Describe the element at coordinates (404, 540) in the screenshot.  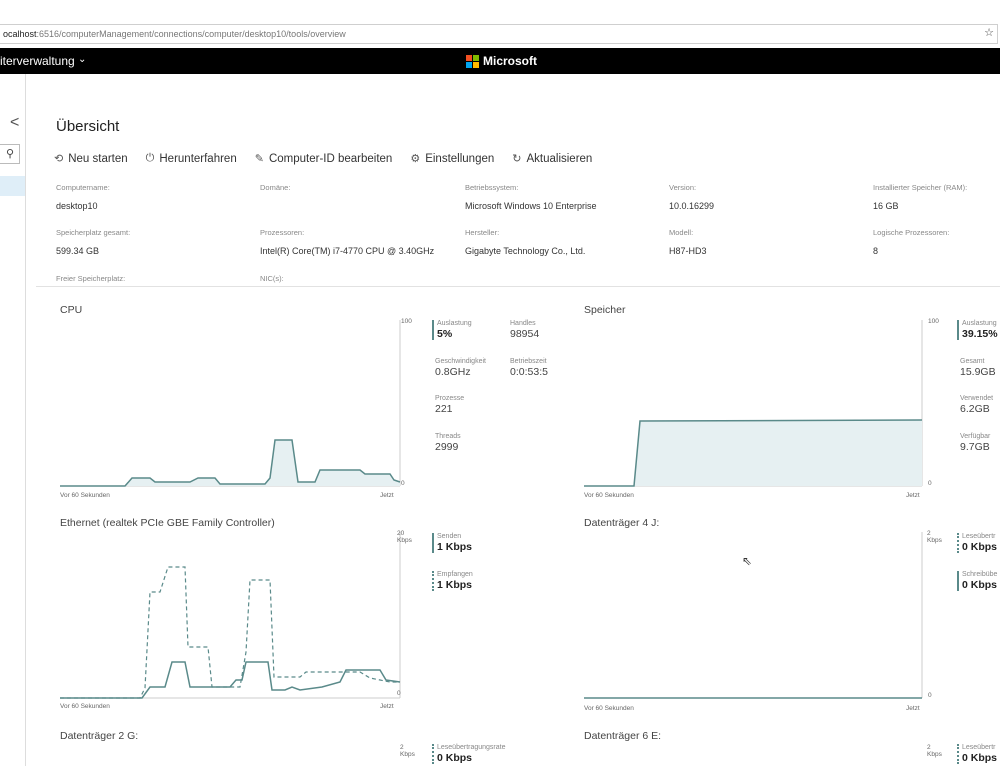
I see `ethernet-yunit: Kbps` at that location.